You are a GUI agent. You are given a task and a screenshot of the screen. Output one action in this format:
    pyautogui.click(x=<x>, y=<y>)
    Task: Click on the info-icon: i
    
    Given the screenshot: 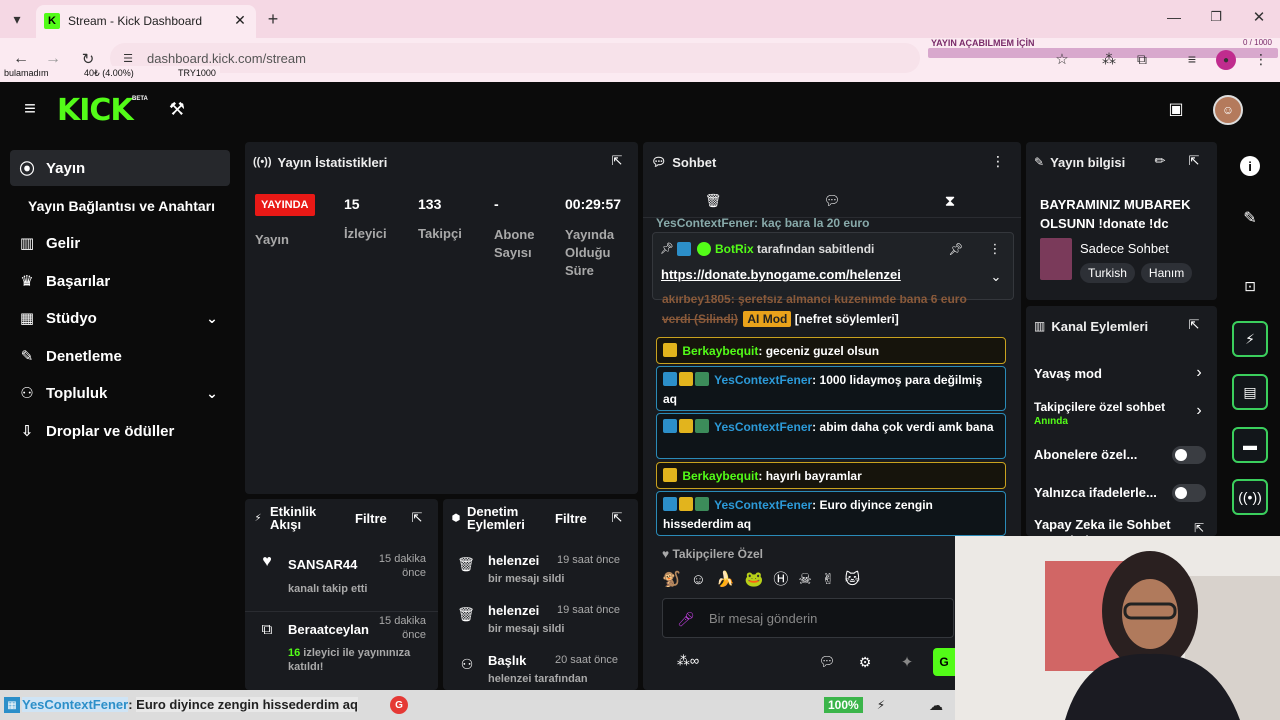 What is the action you would take?
    pyautogui.click(x=1250, y=166)
    